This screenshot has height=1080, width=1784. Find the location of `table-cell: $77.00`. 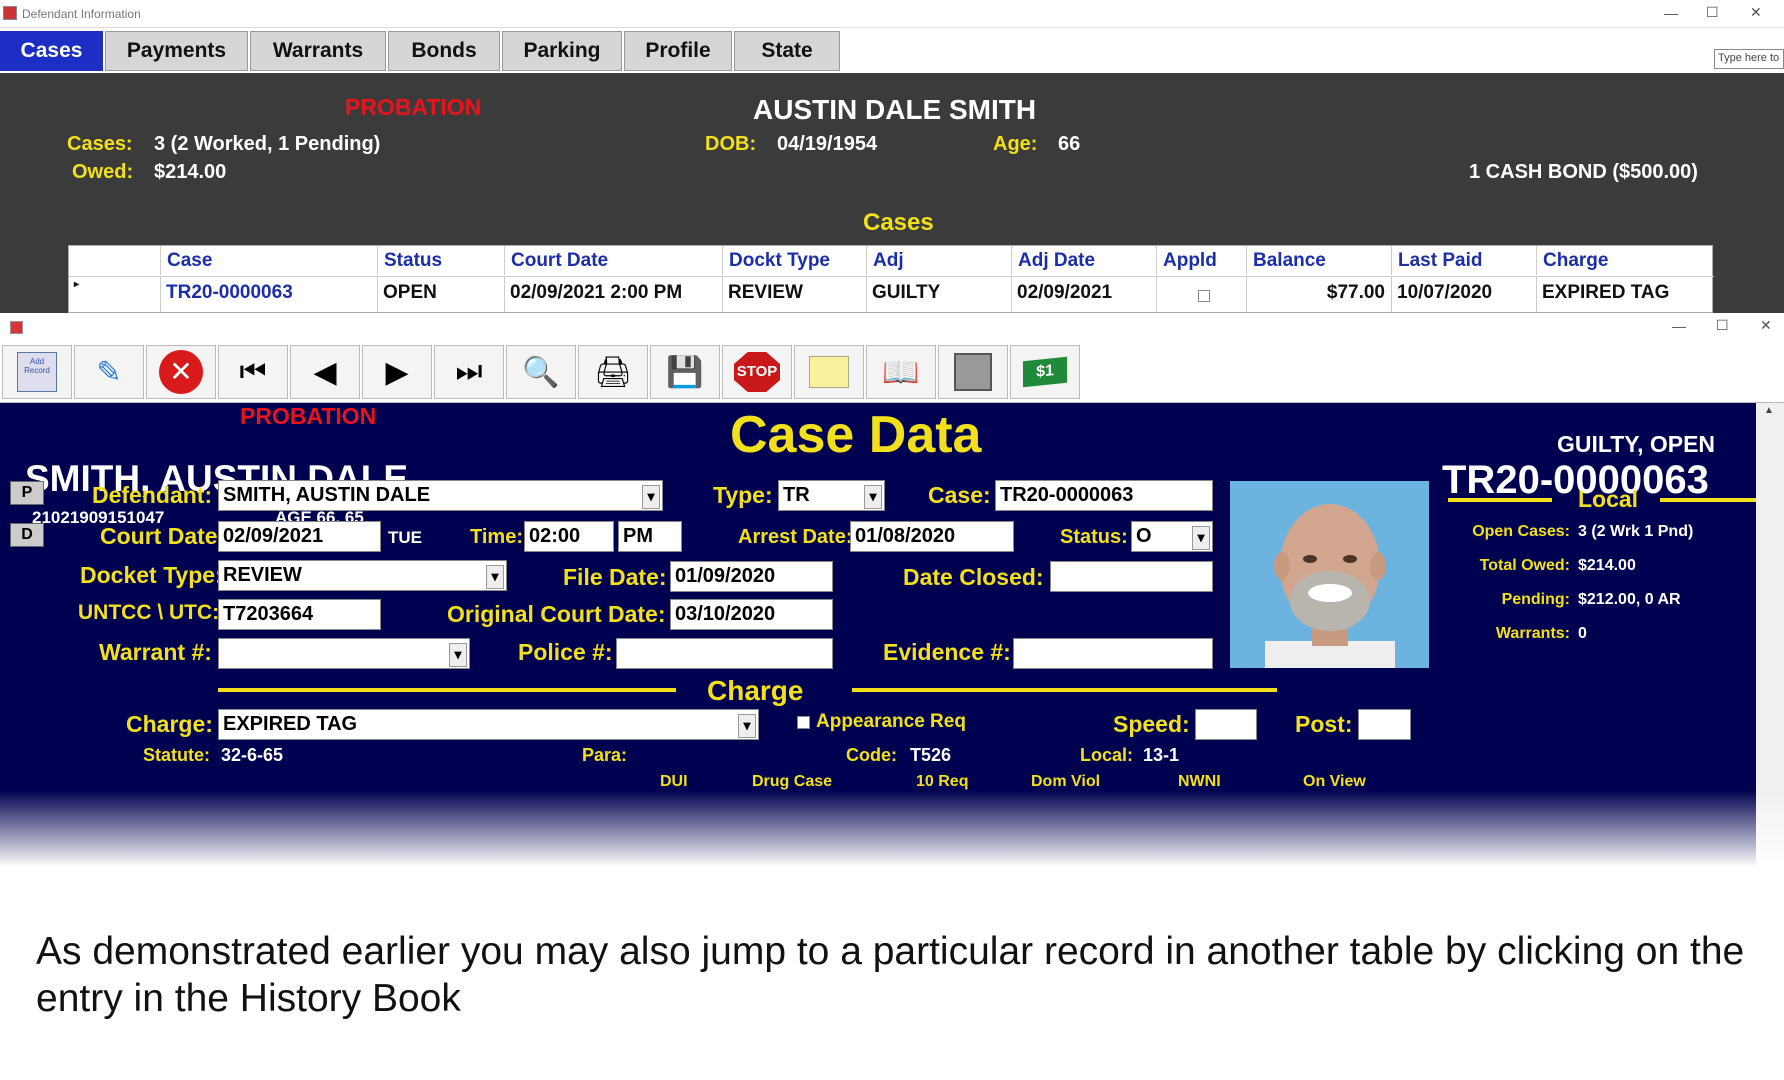

table-cell: $77.00 is located at coordinates (1319, 294).